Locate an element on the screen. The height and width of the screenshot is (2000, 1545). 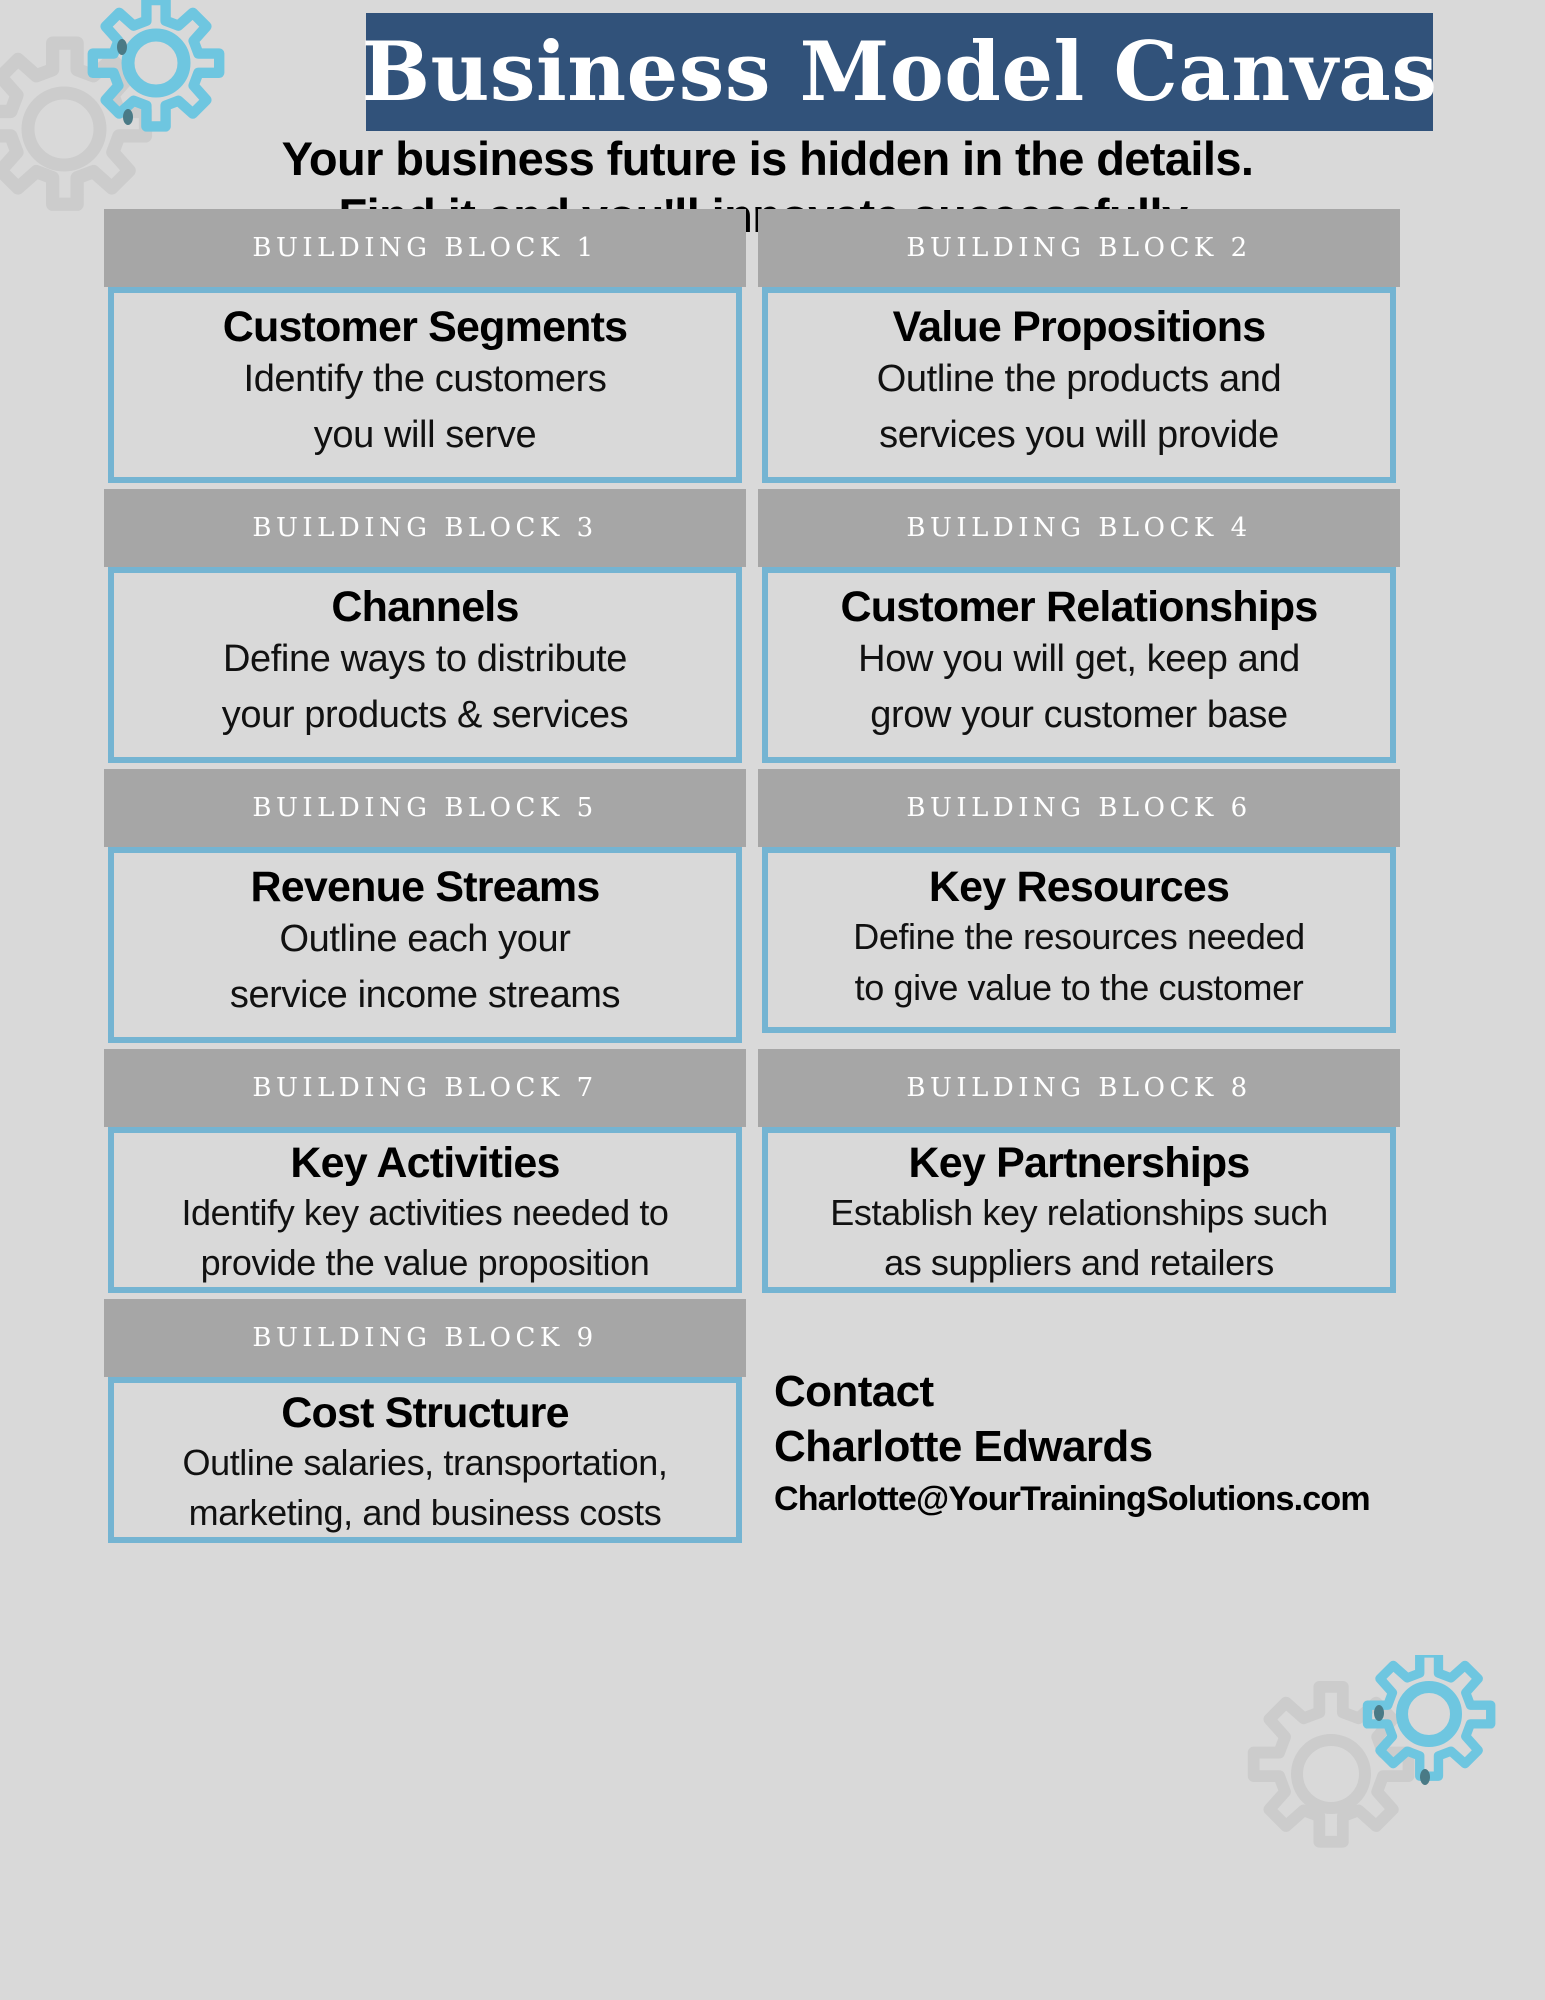
block-7-title: Key Activities is located at coordinates (425, 1163).